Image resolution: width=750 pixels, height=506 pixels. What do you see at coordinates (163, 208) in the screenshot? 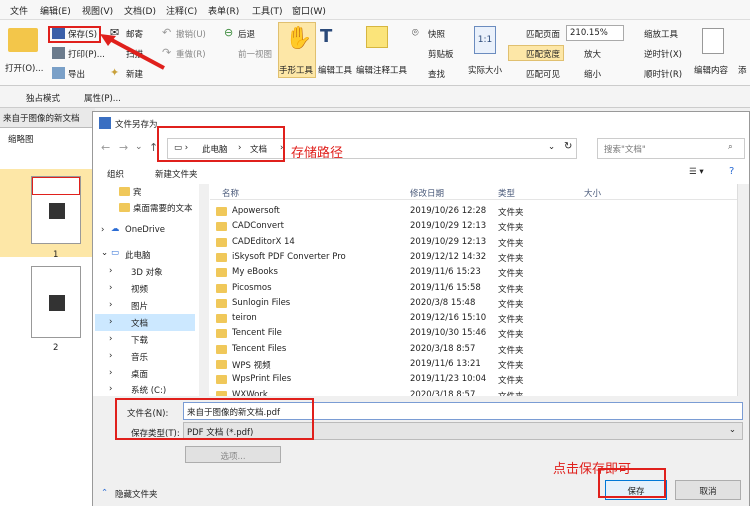
I see `tree-item: 桌面需要的文本` at bounding box center [163, 208].